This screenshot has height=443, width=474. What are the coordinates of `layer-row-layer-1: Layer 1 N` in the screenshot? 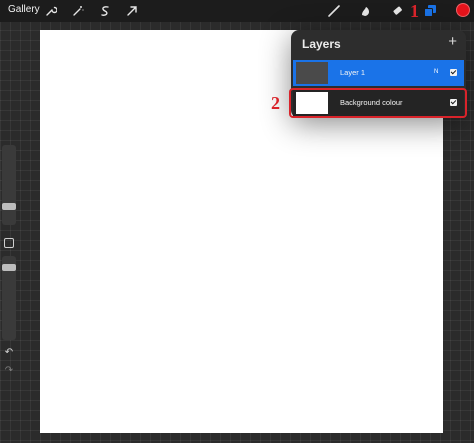 It's located at (378, 73).